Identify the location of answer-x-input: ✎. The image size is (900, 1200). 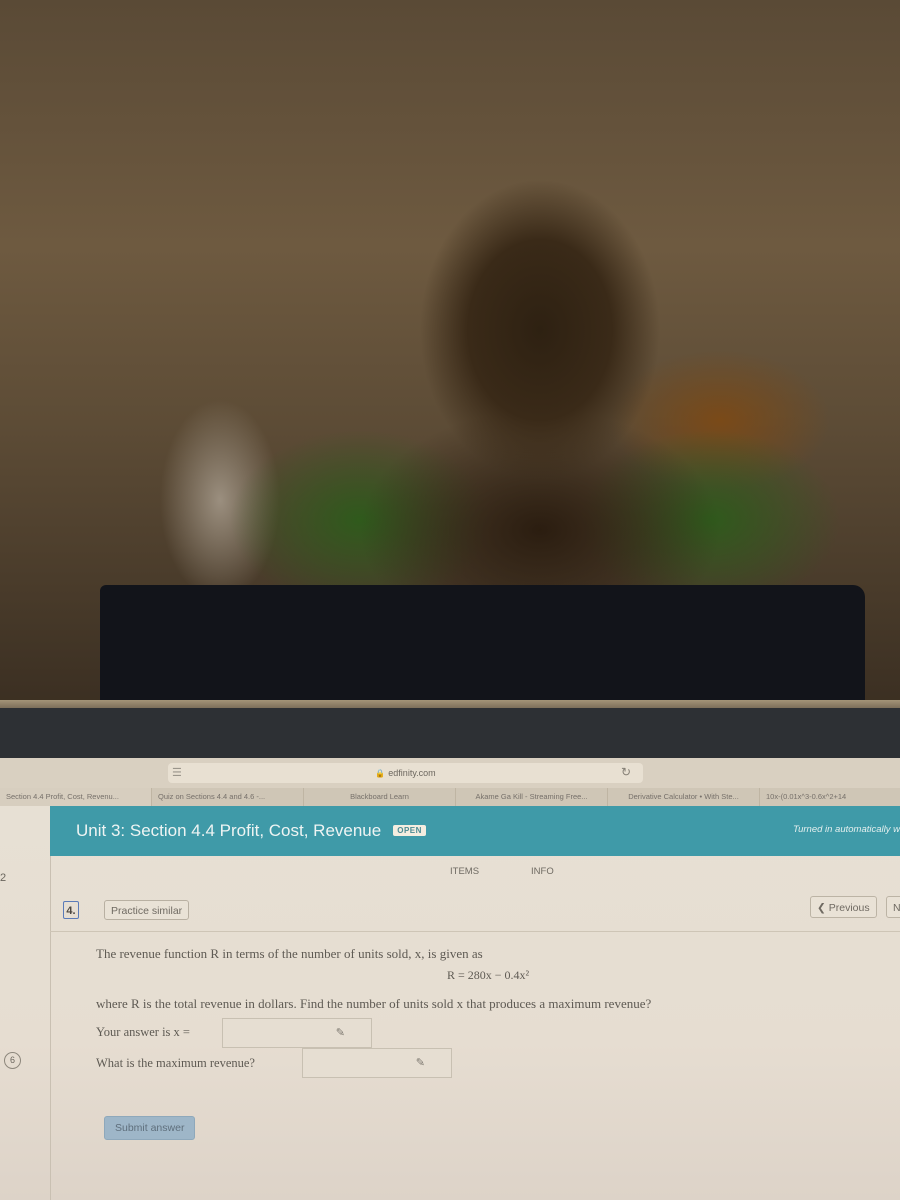
(297, 1033).